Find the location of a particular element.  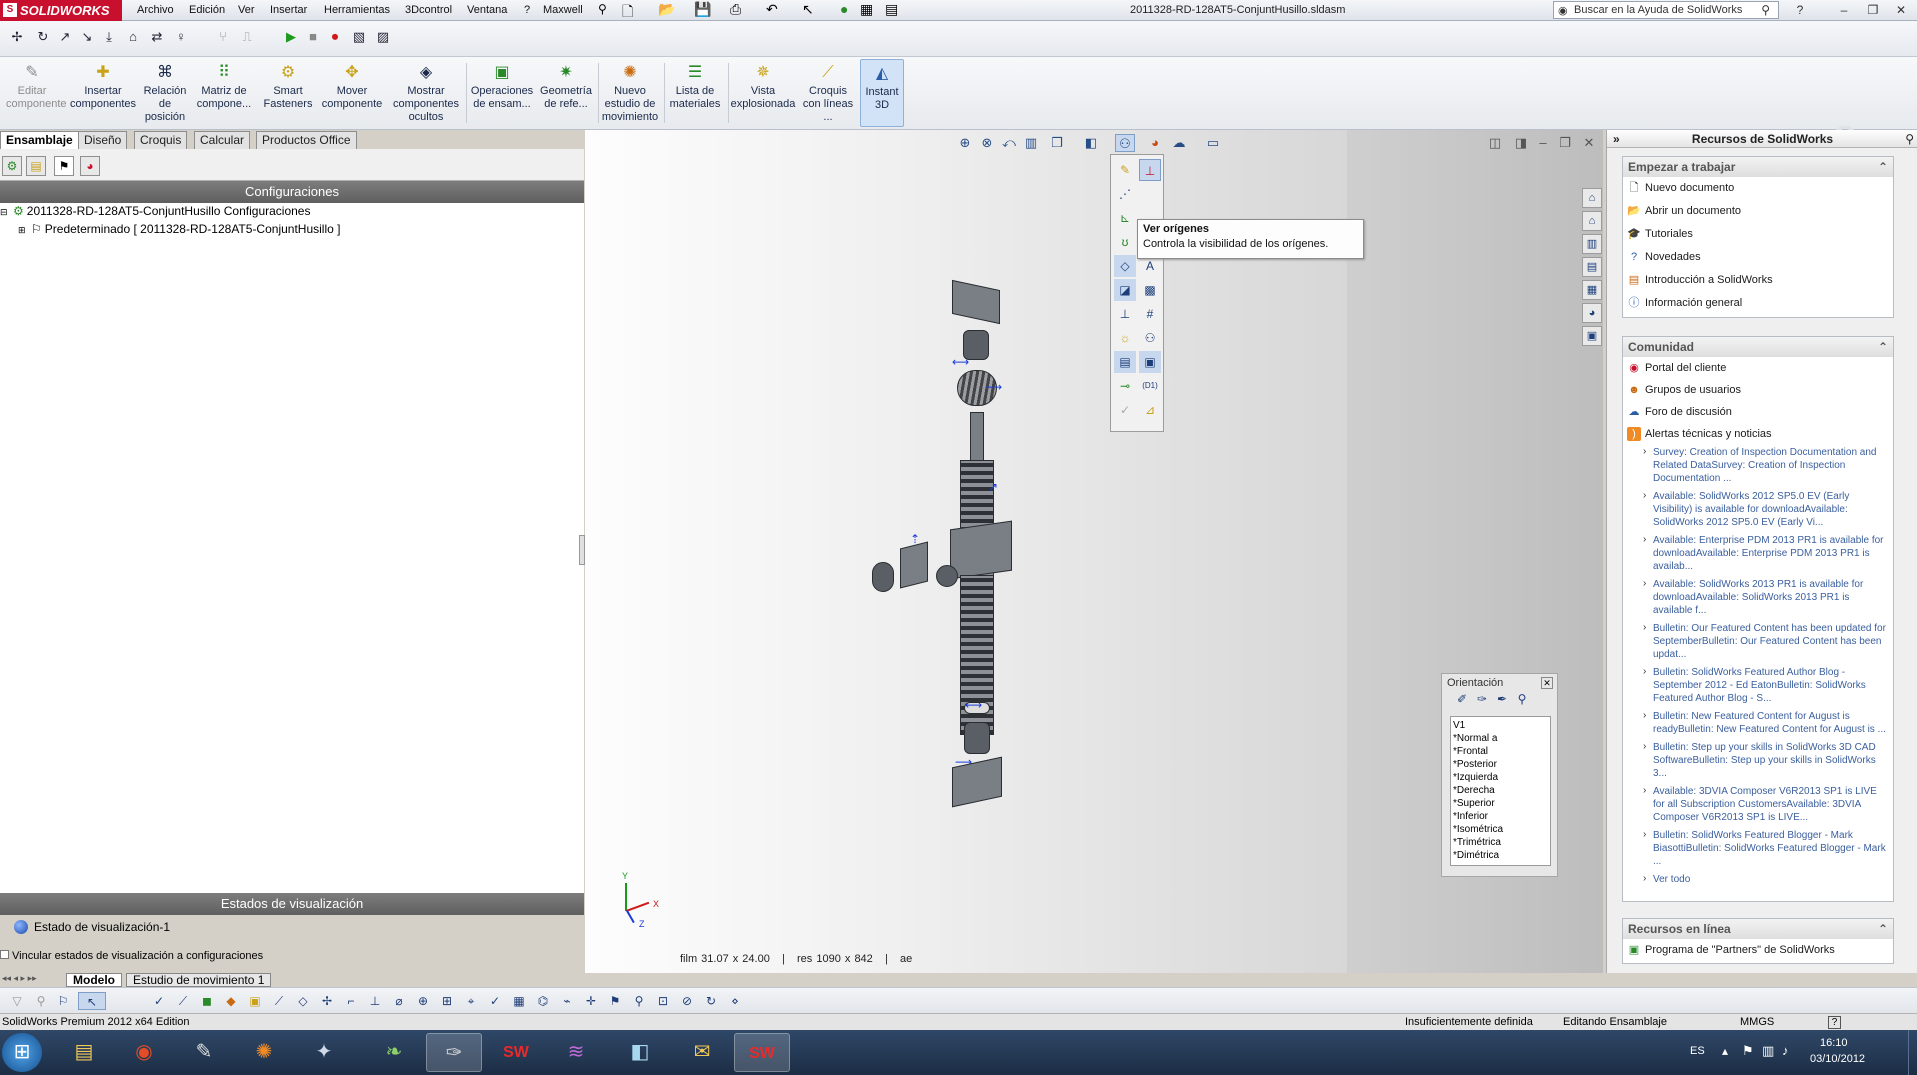

orientation-item: *Derecha is located at coordinates (1500, 790).